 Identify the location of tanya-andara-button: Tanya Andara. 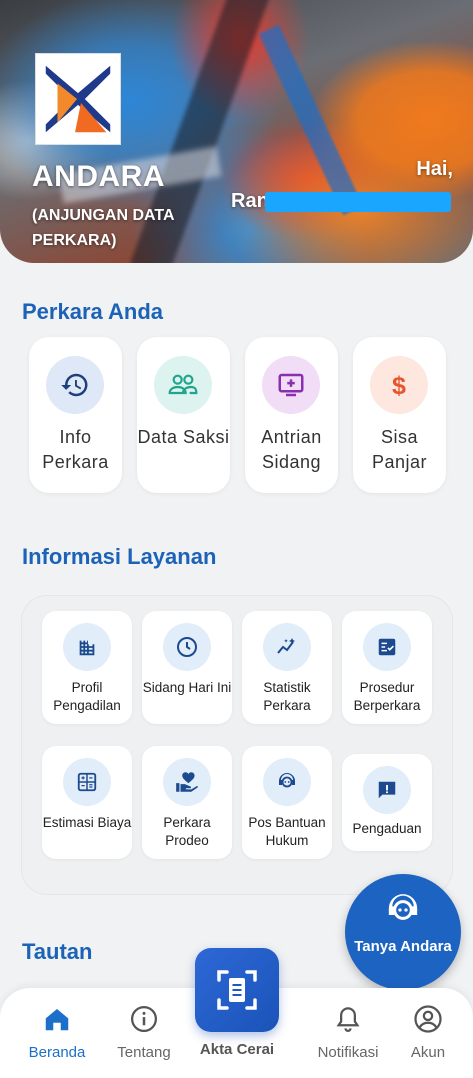
(403, 932).